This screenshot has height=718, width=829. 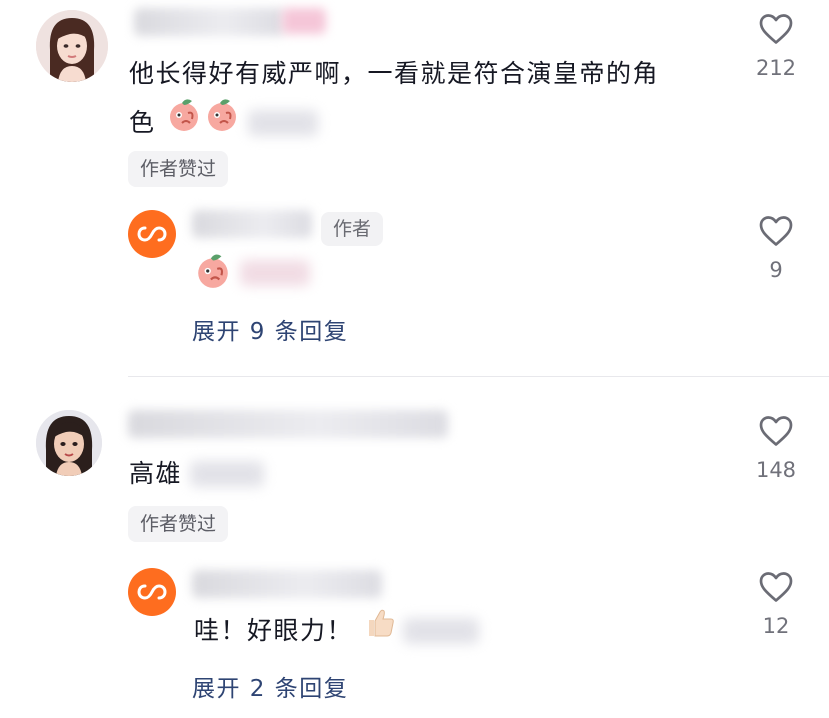 I want to click on comment-text: 高雄, so click(x=197, y=473).